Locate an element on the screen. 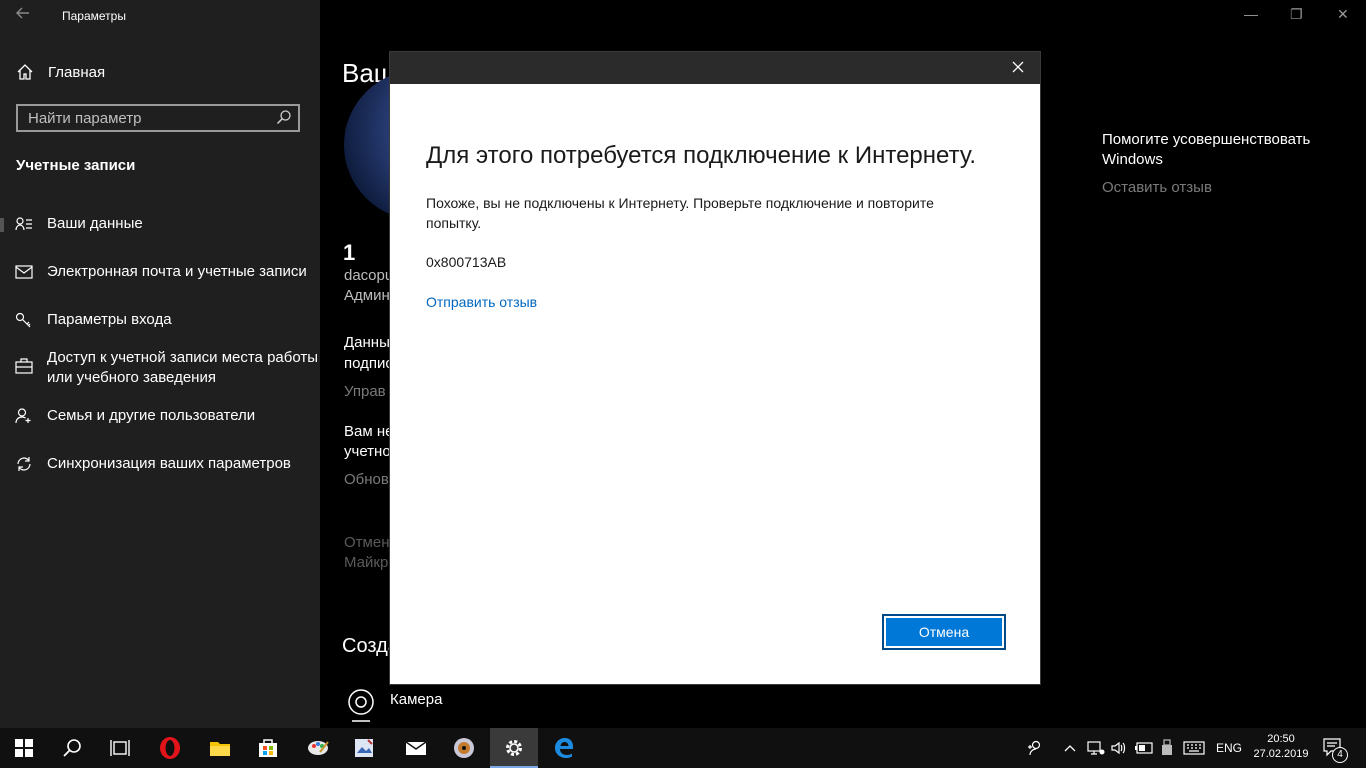 This screenshot has width=1366, height=768. media-icon is located at coordinates (464, 748).